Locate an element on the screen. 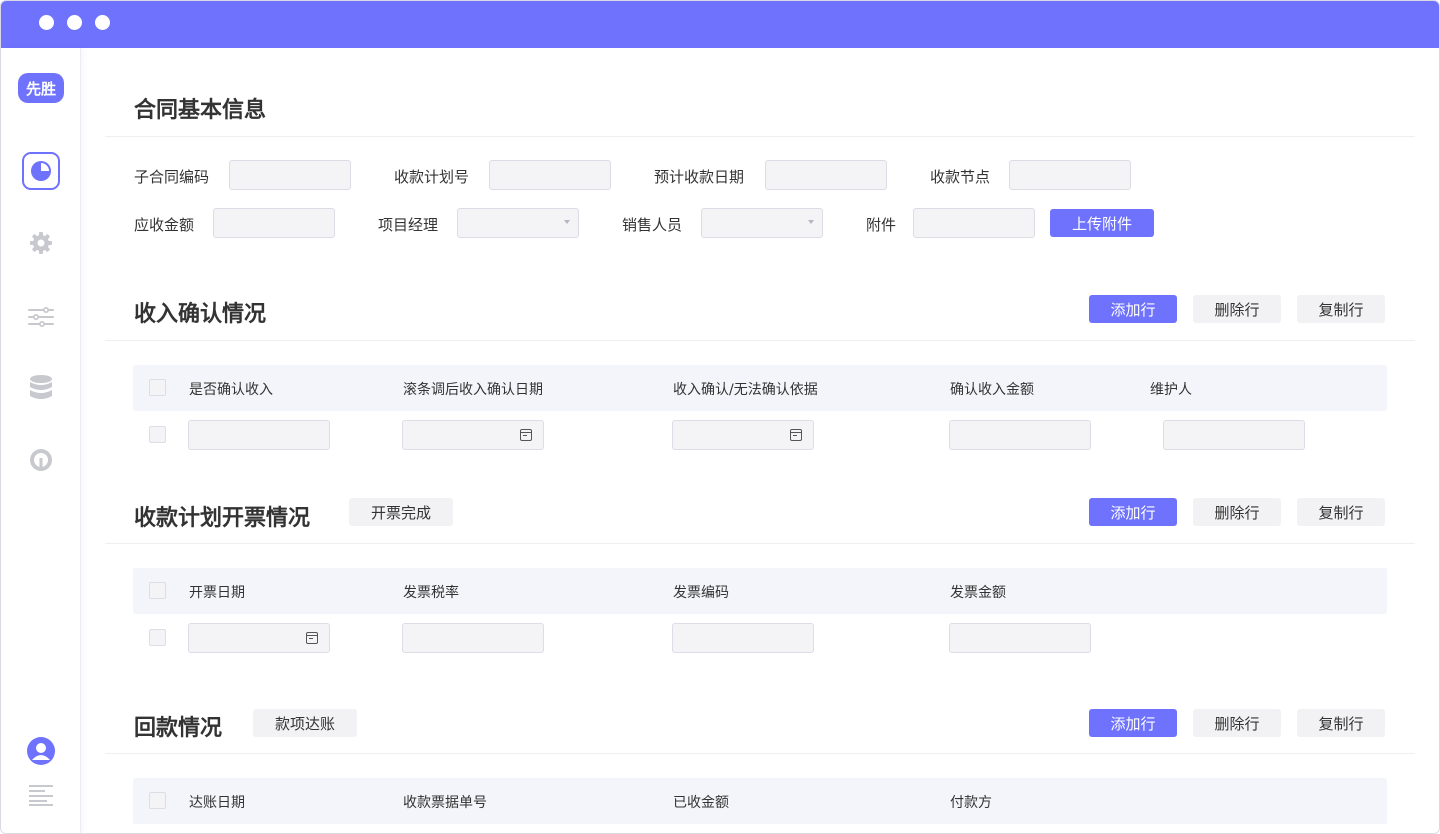  text-lines-icon is located at coordinates (41, 795).